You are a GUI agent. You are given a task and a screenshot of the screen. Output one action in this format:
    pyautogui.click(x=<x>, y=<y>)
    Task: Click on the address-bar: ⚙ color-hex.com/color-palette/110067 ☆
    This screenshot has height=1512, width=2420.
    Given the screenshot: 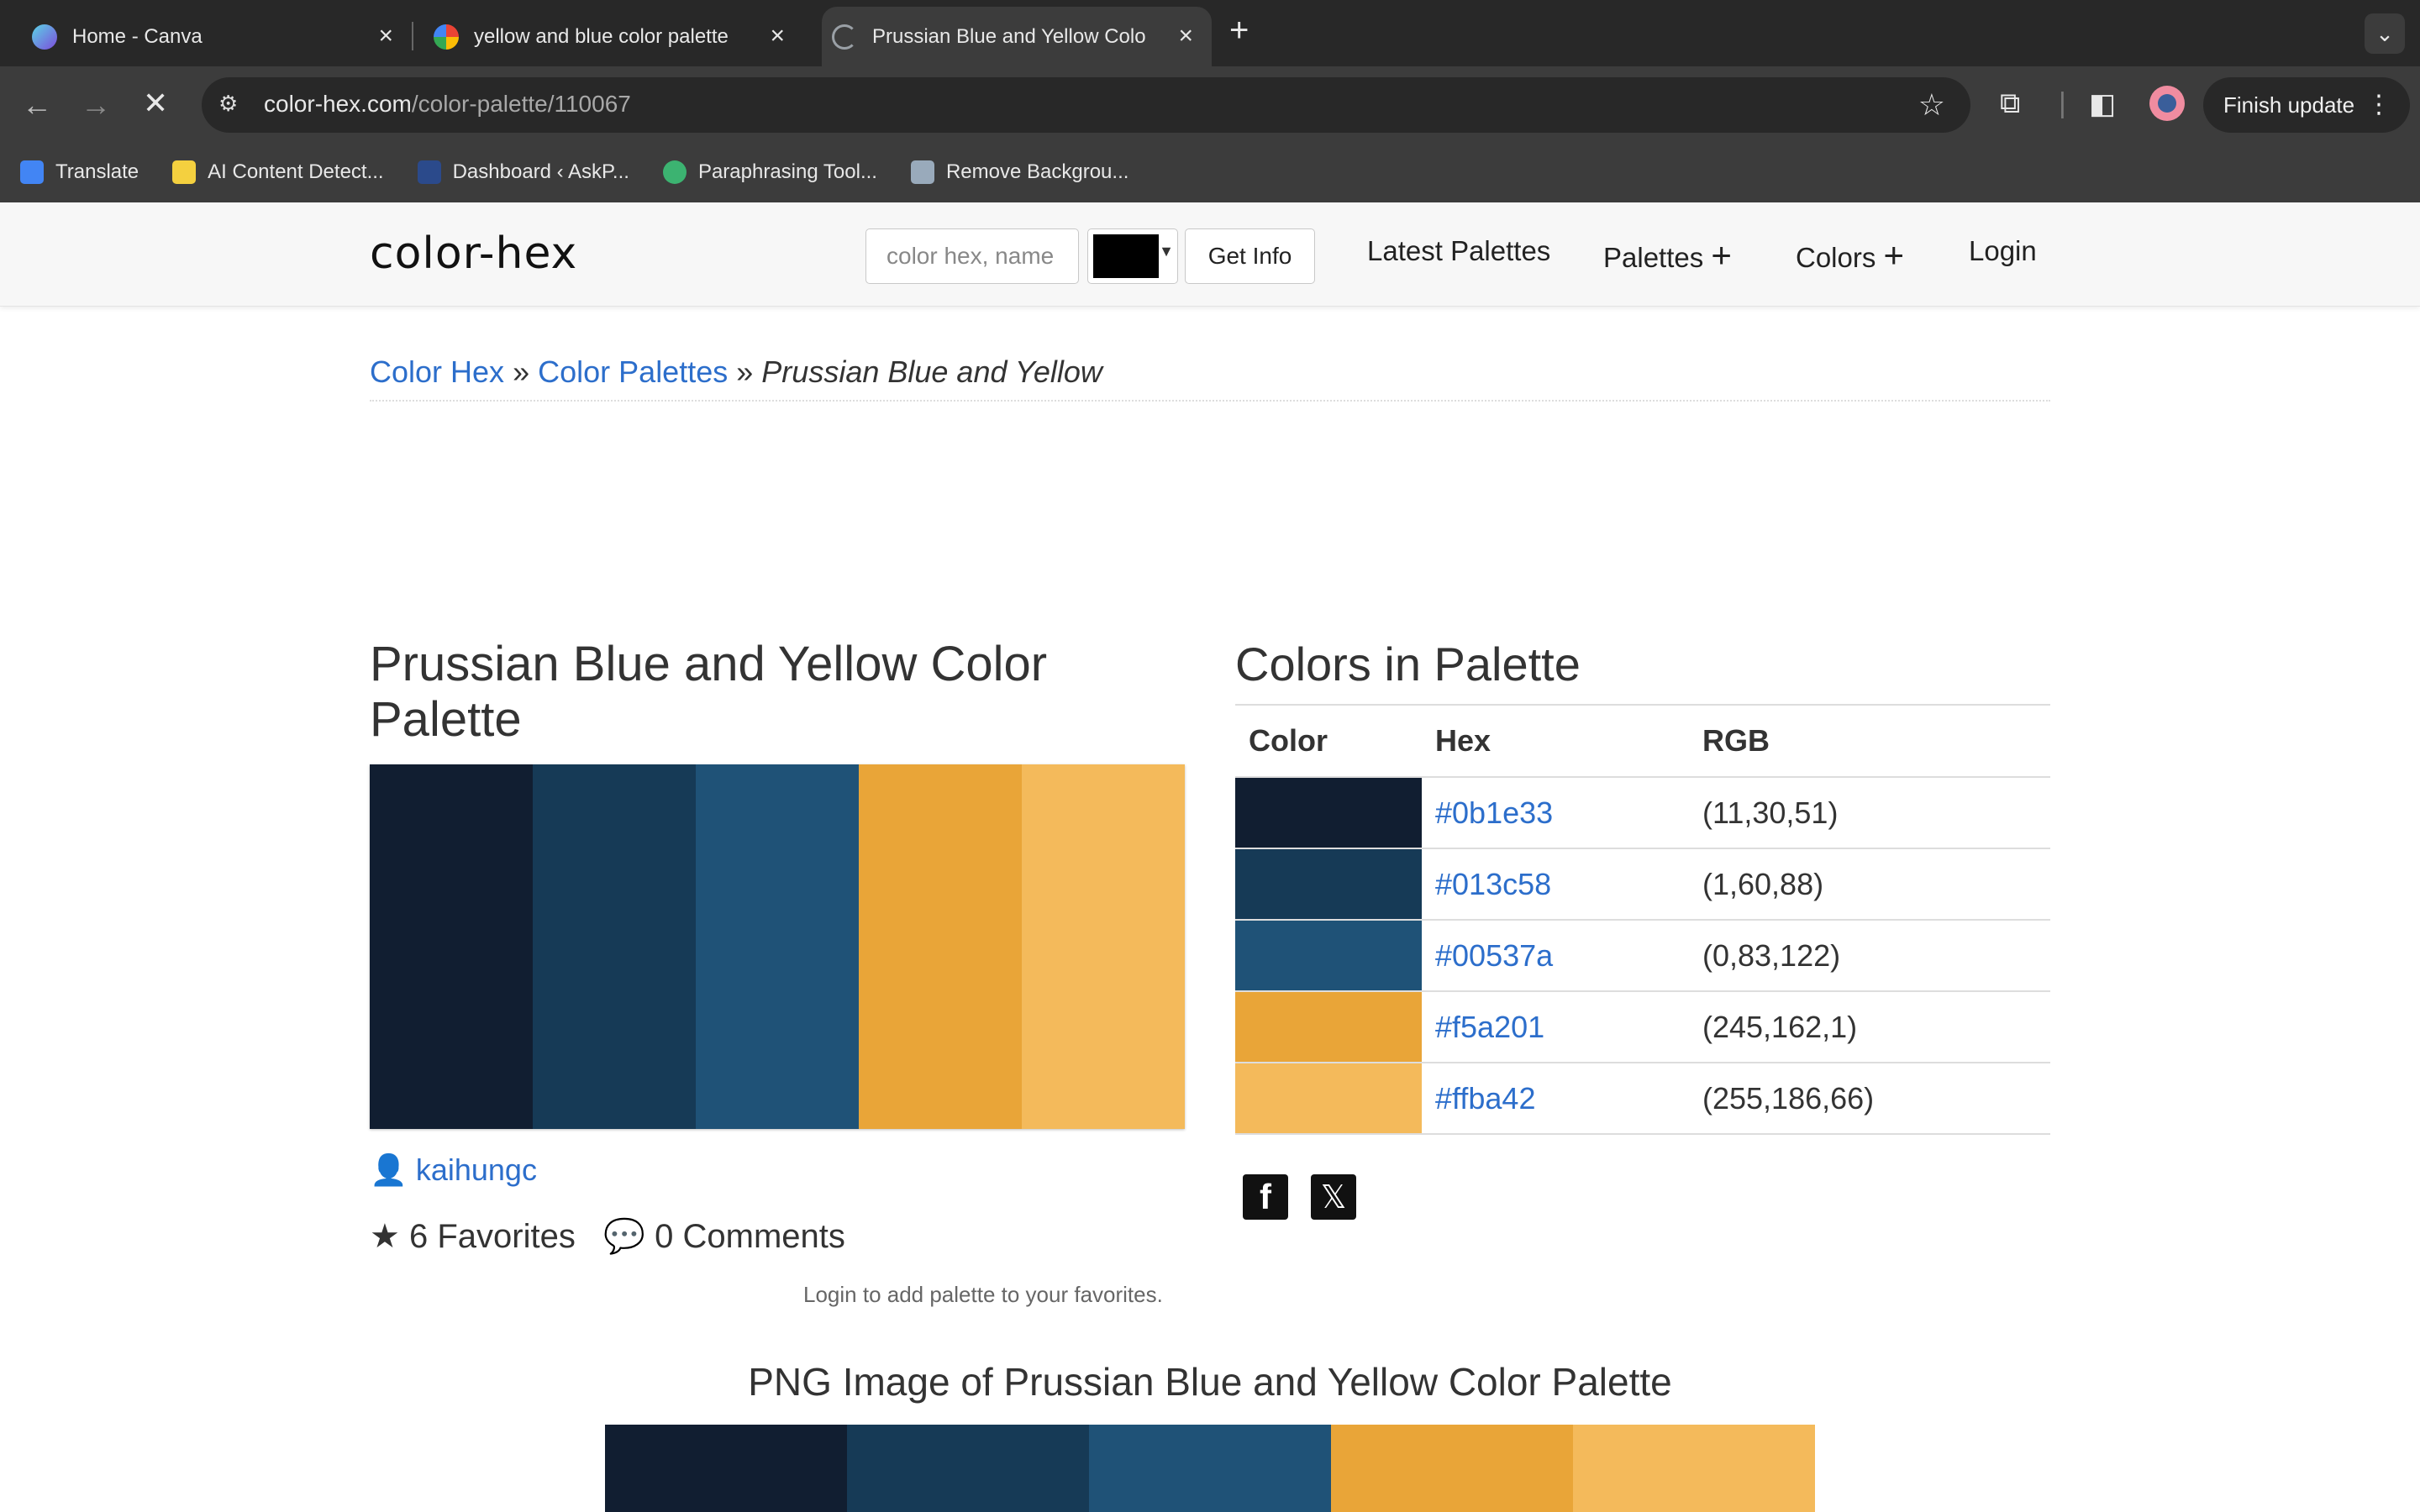 What is the action you would take?
    pyautogui.click(x=1086, y=105)
    